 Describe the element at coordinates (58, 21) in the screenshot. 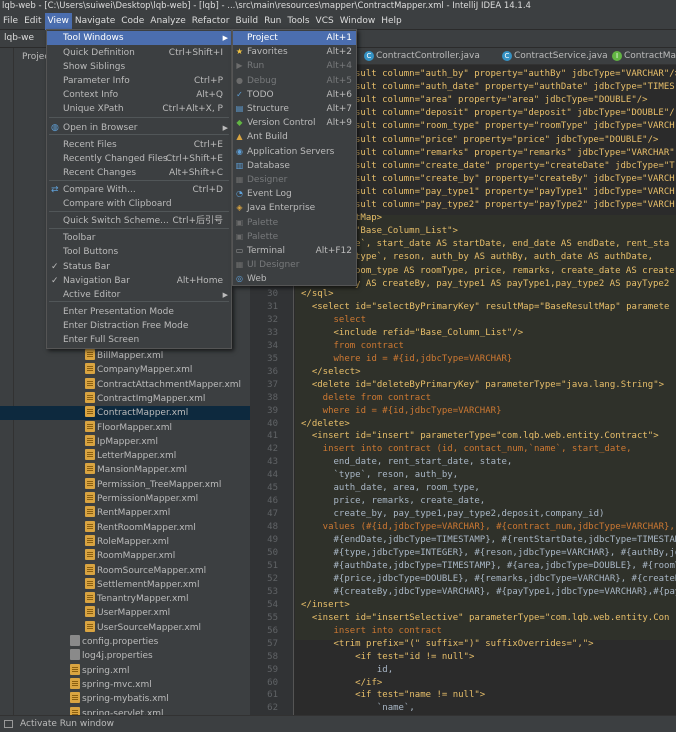

I see `menu-view: View` at that location.